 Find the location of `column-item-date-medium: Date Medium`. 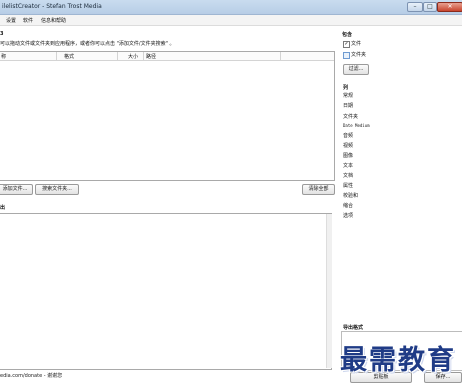

column-item-date-medium: Date Medium is located at coordinates (356, 125).